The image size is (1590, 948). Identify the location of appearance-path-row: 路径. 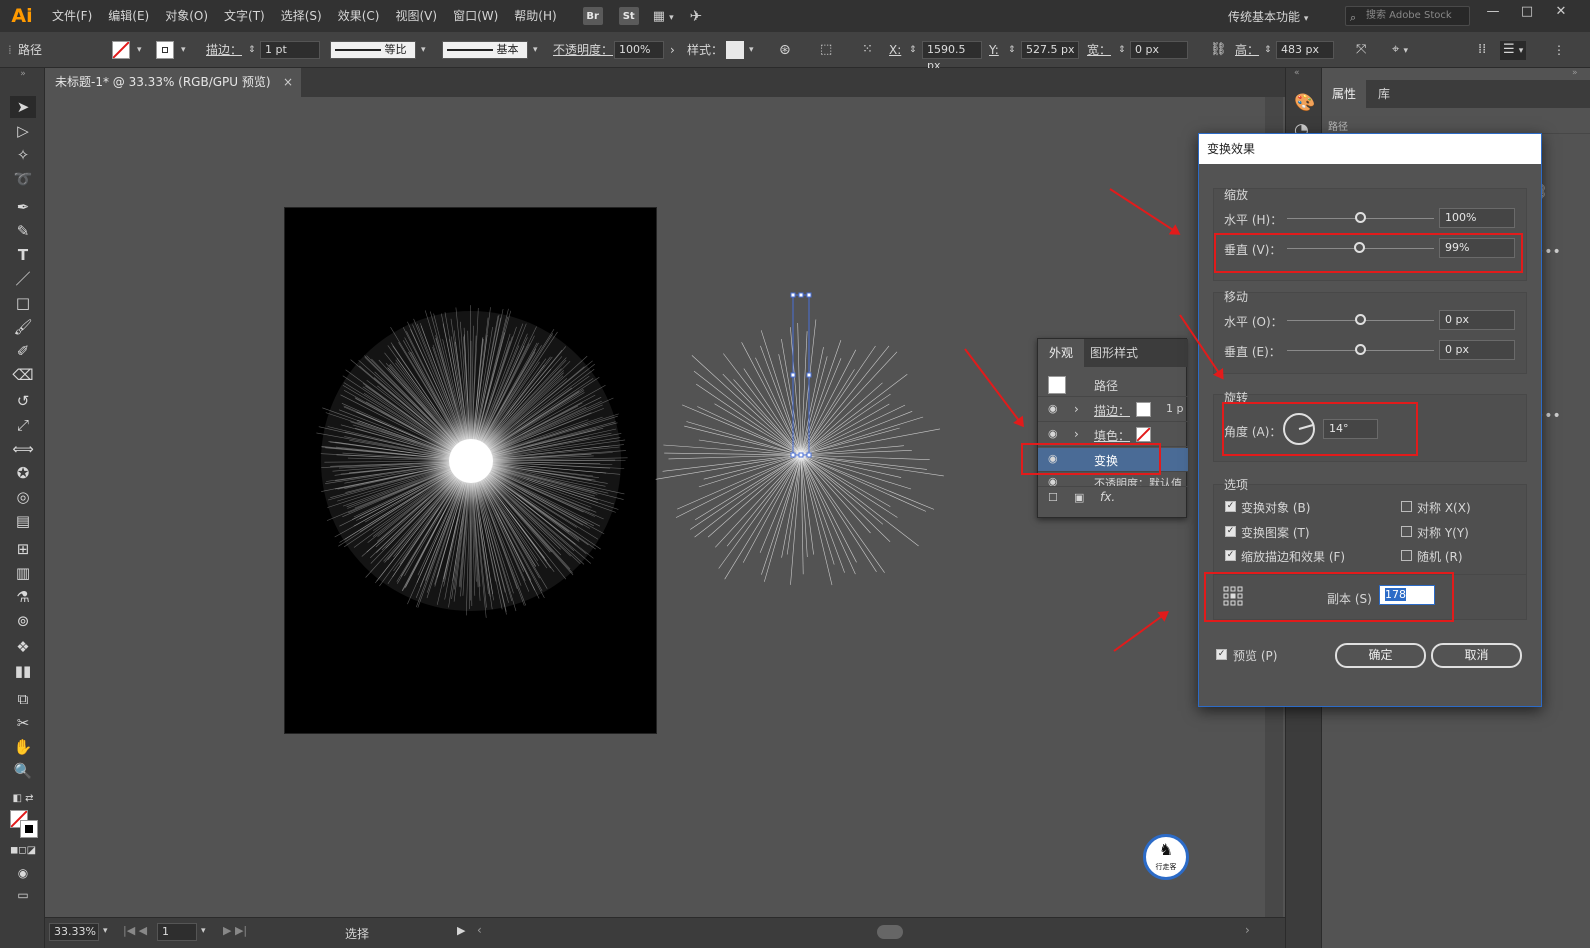
(1113, 385).